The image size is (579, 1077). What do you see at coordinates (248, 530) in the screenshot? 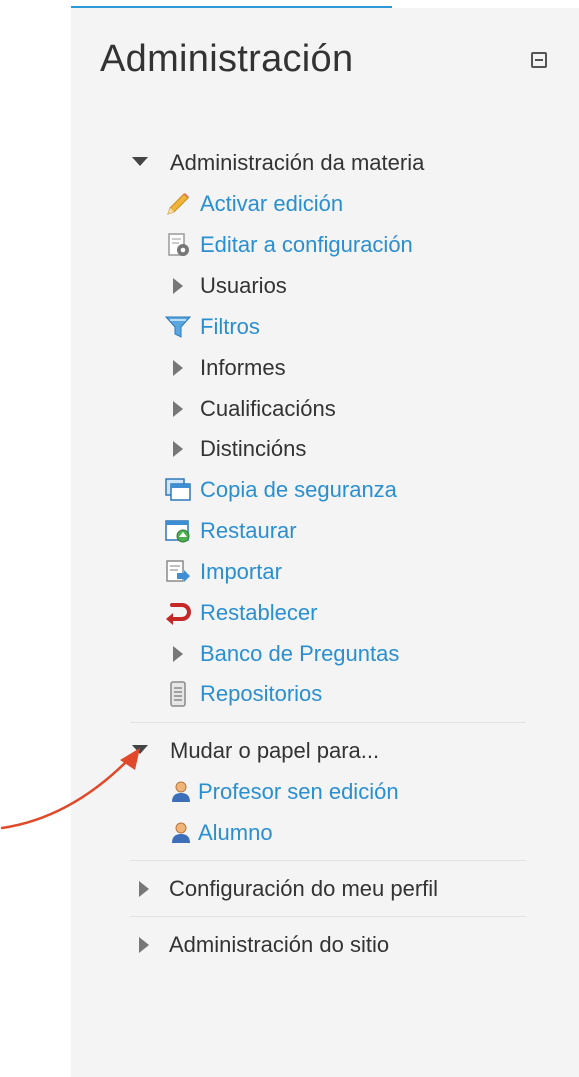
I see `restore-label: Restaurar` at bounding box center [248, 530].